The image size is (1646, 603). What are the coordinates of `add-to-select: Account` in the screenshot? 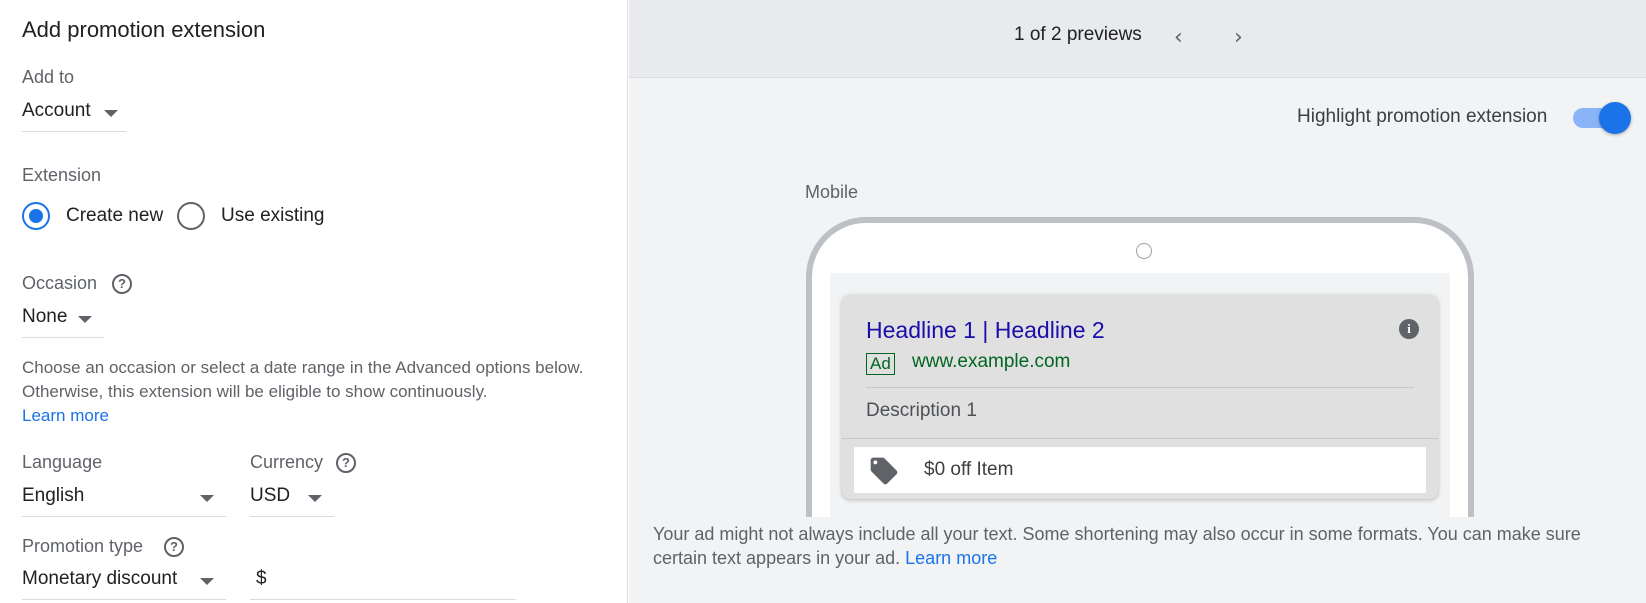 It's located at (74, 114).